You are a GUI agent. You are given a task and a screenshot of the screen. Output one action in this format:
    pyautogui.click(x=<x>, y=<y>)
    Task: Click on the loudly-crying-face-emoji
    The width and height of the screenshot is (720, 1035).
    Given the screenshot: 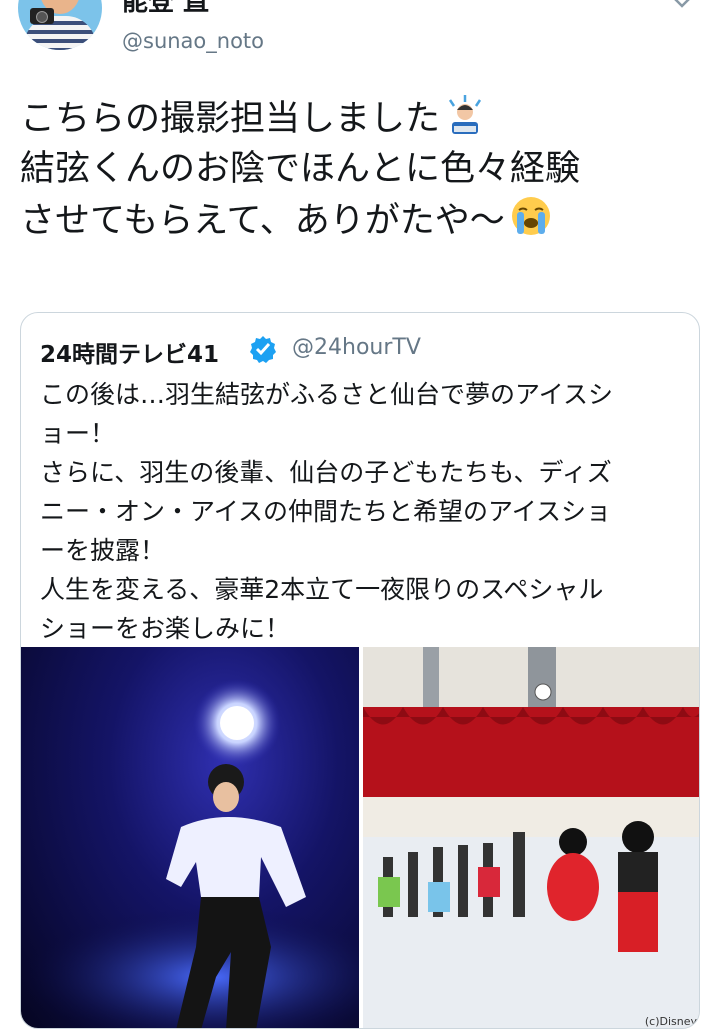 What is the action you would take?
    pyautogui.click(x=530, y=216)
    